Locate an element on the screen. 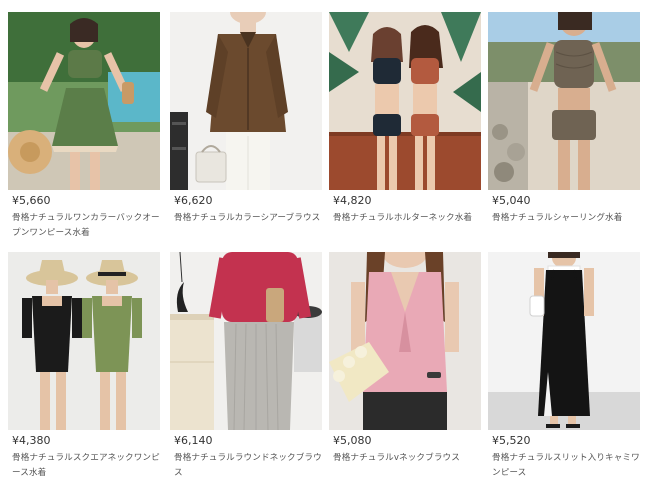  product-name: 骨格ナチュラルスリット入りキャミワンピース is located at coordinates (566, 466).